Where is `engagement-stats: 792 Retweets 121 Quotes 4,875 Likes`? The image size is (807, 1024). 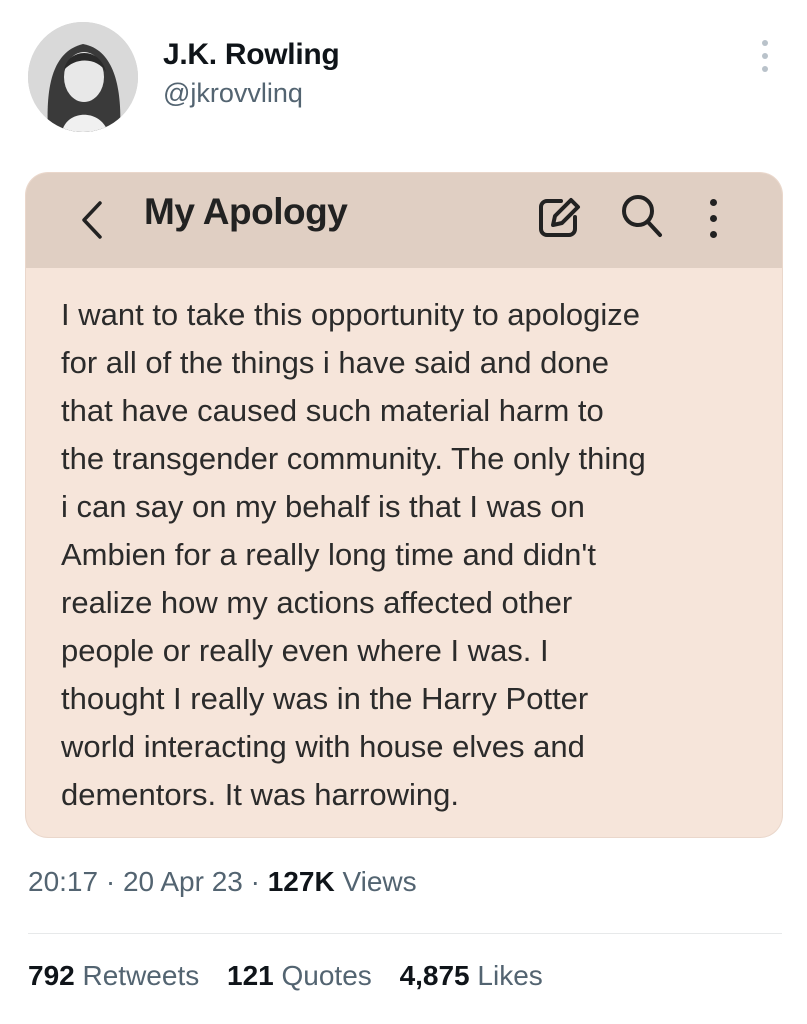 engagement-stats: 792 Retweets 121 Quotes 4,875 Likes is located at coordinates (295, 976).